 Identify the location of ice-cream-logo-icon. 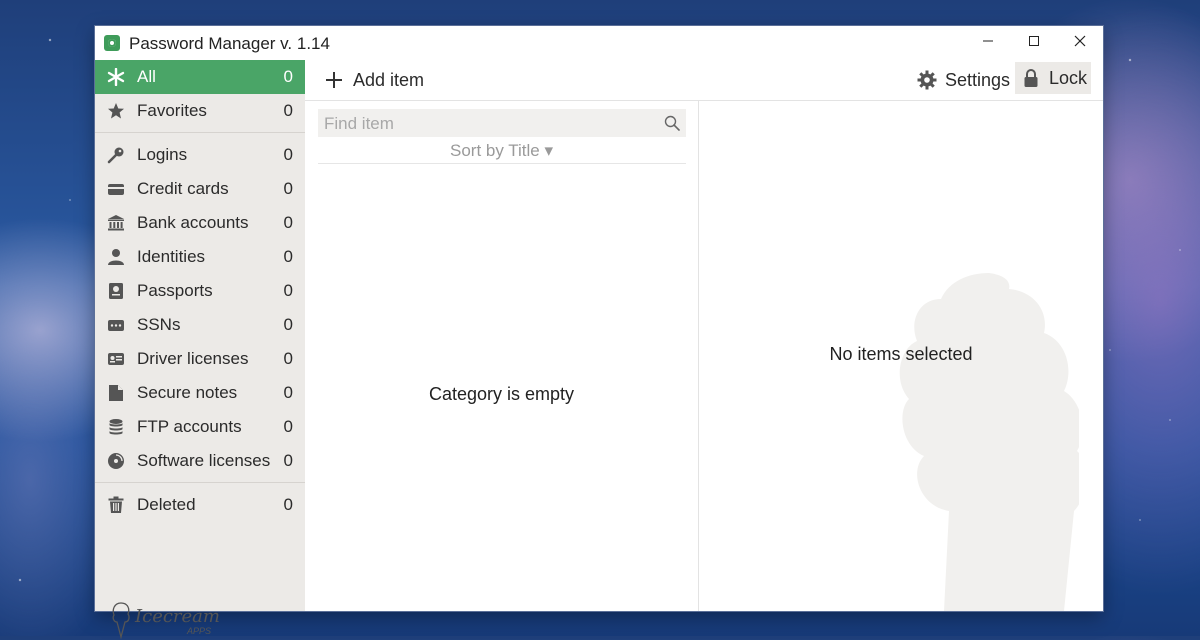
(121, 621).